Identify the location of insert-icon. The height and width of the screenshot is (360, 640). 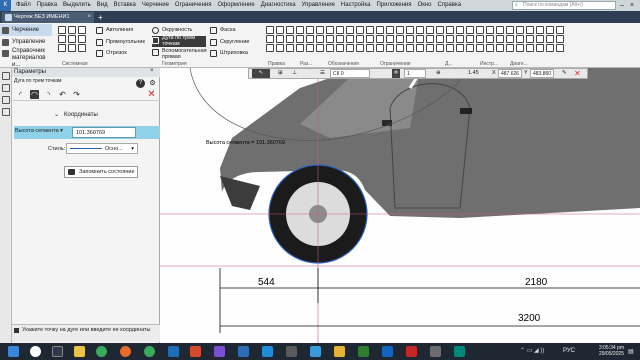
(530, 48).